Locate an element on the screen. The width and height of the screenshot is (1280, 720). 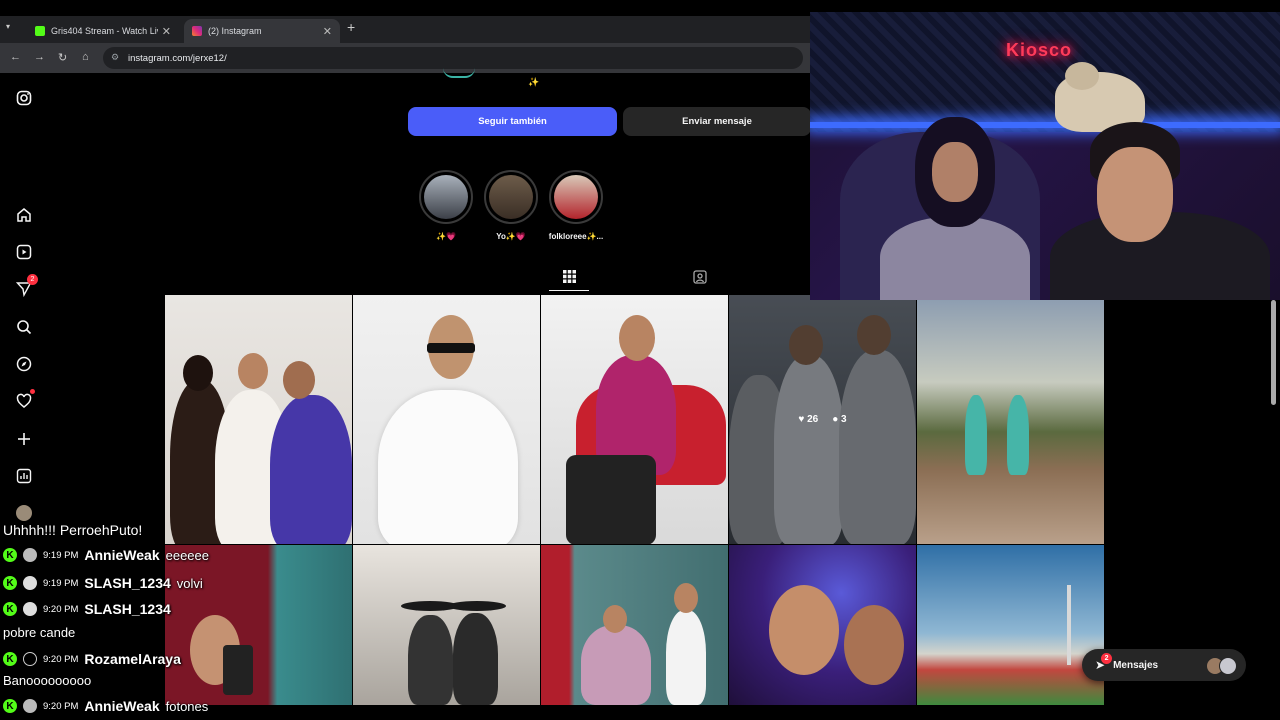
chat-message: K 9:20 PM RozamelAraya is located at coordinates (95, 659).